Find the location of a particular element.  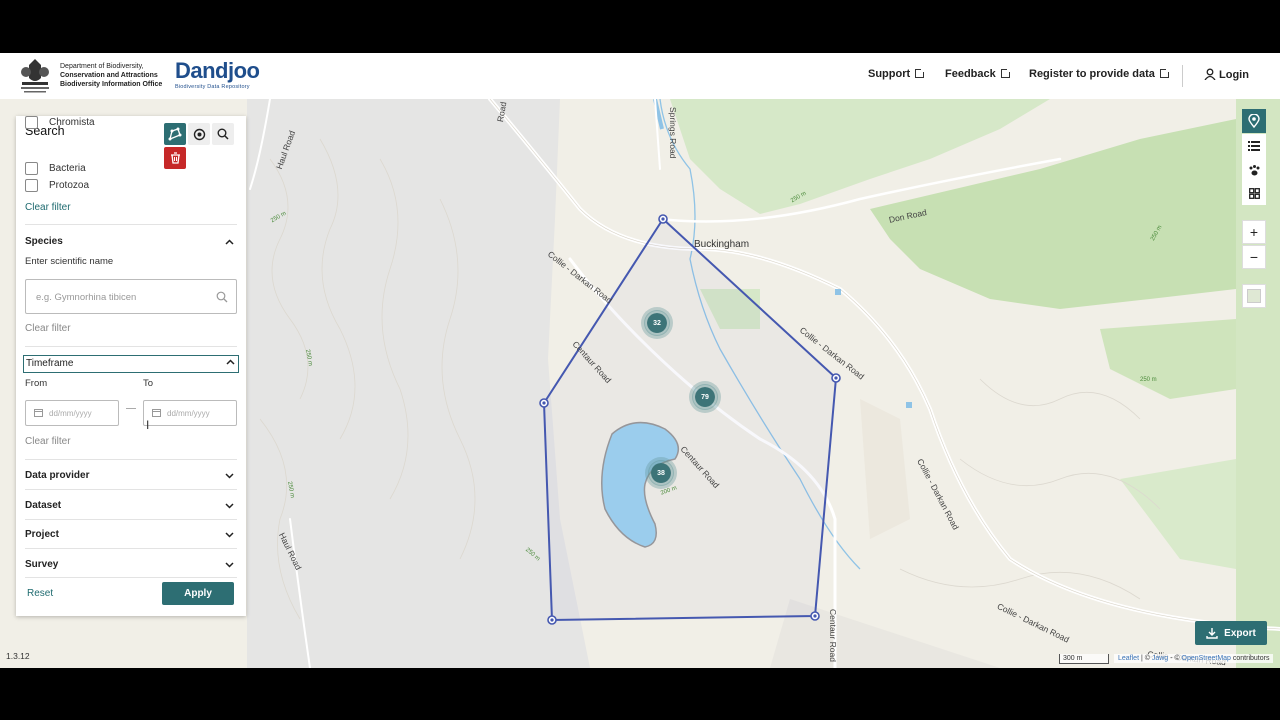

minus-icon: − is located at coordinates (1254, 257).